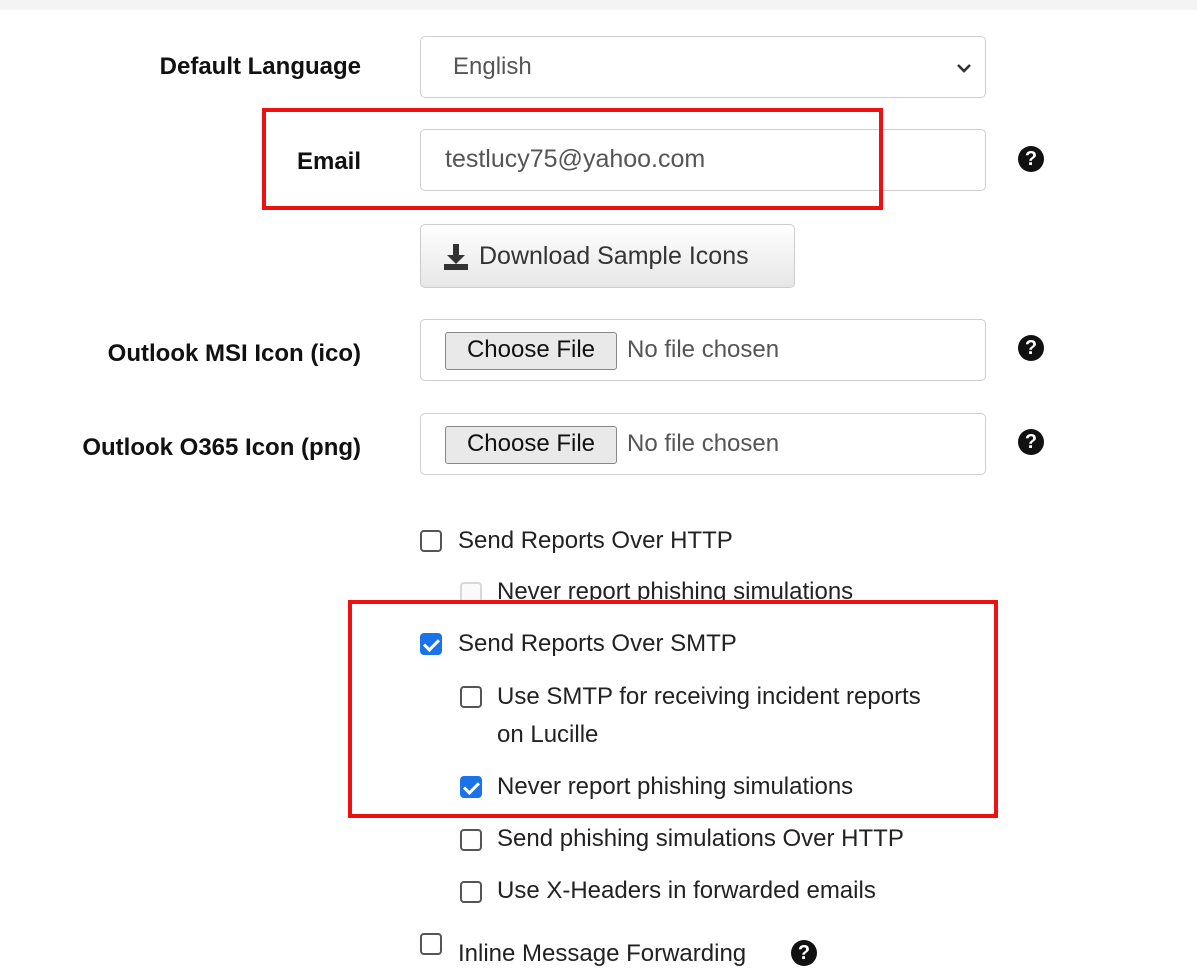 The width and height of the screenshot is (1197, 968). I want to click on send-reports-http-label: Send Reports Over HTTP, so click(595, 540).